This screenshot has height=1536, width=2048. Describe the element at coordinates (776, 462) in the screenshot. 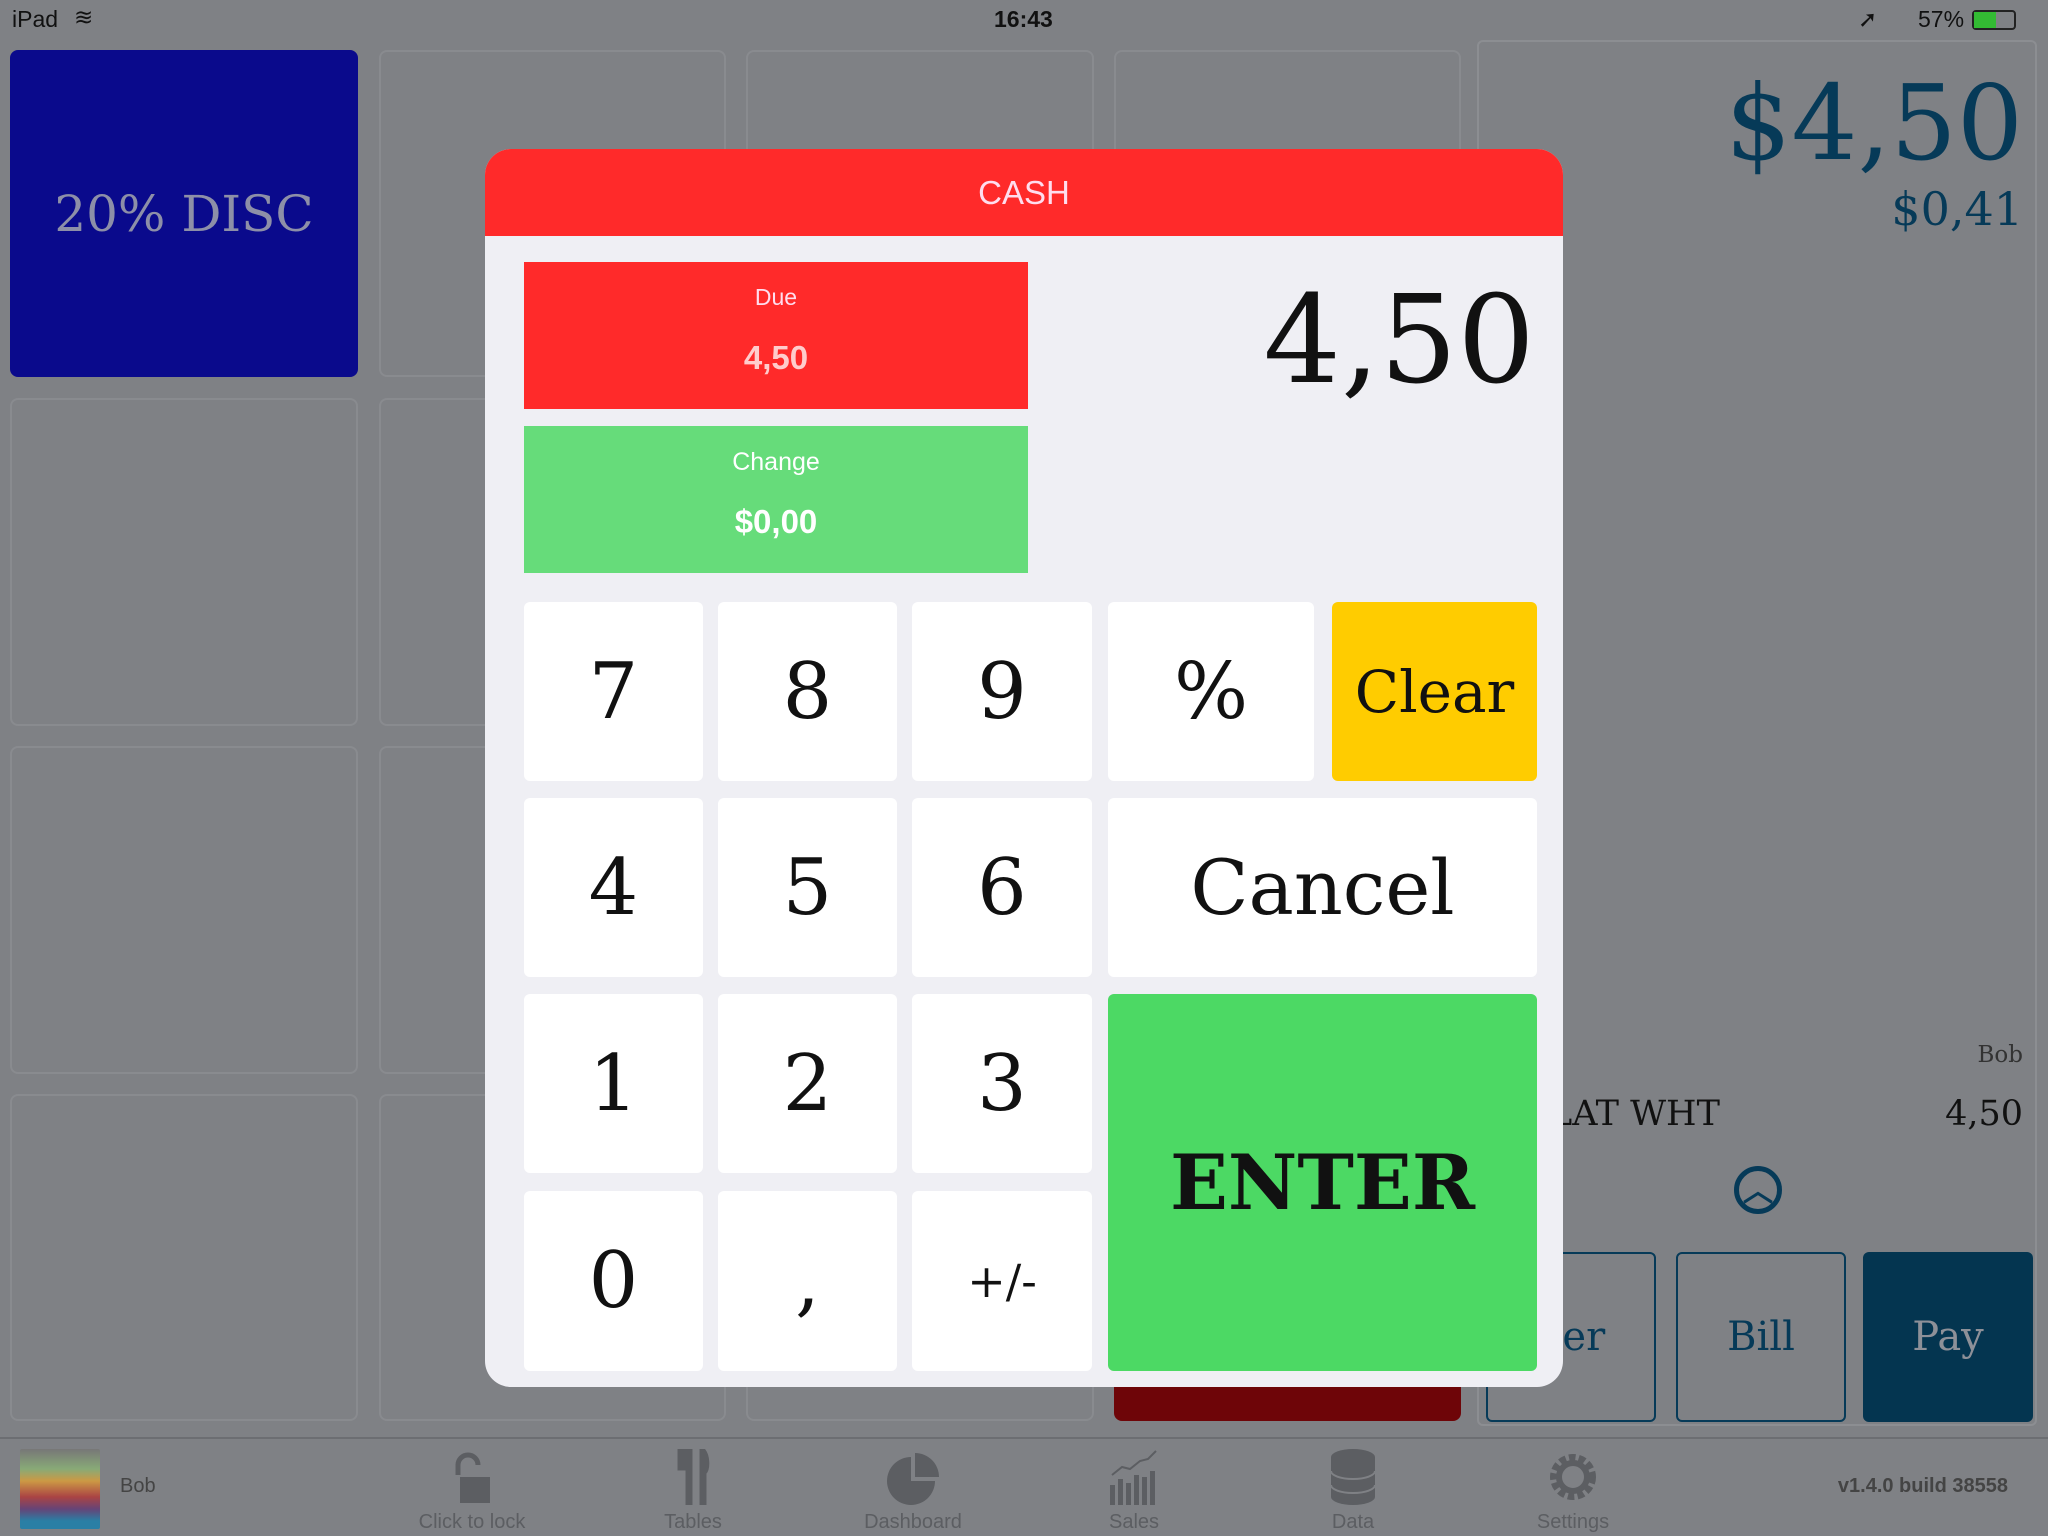

I see `change-label: Change` at that location.